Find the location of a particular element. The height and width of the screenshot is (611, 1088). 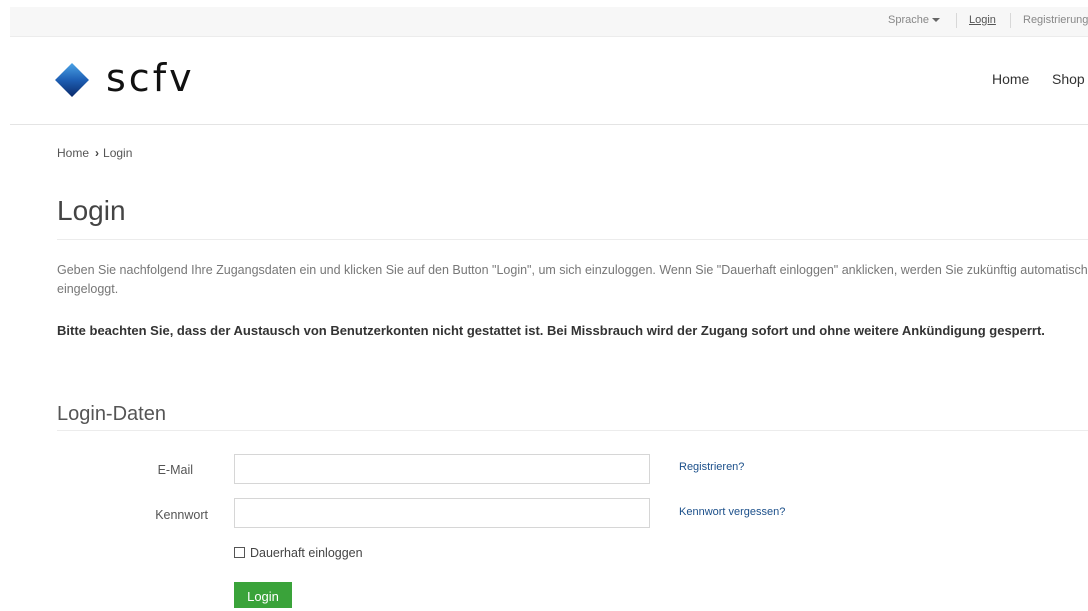

page-title: Login is located at coordinates (91, 210).